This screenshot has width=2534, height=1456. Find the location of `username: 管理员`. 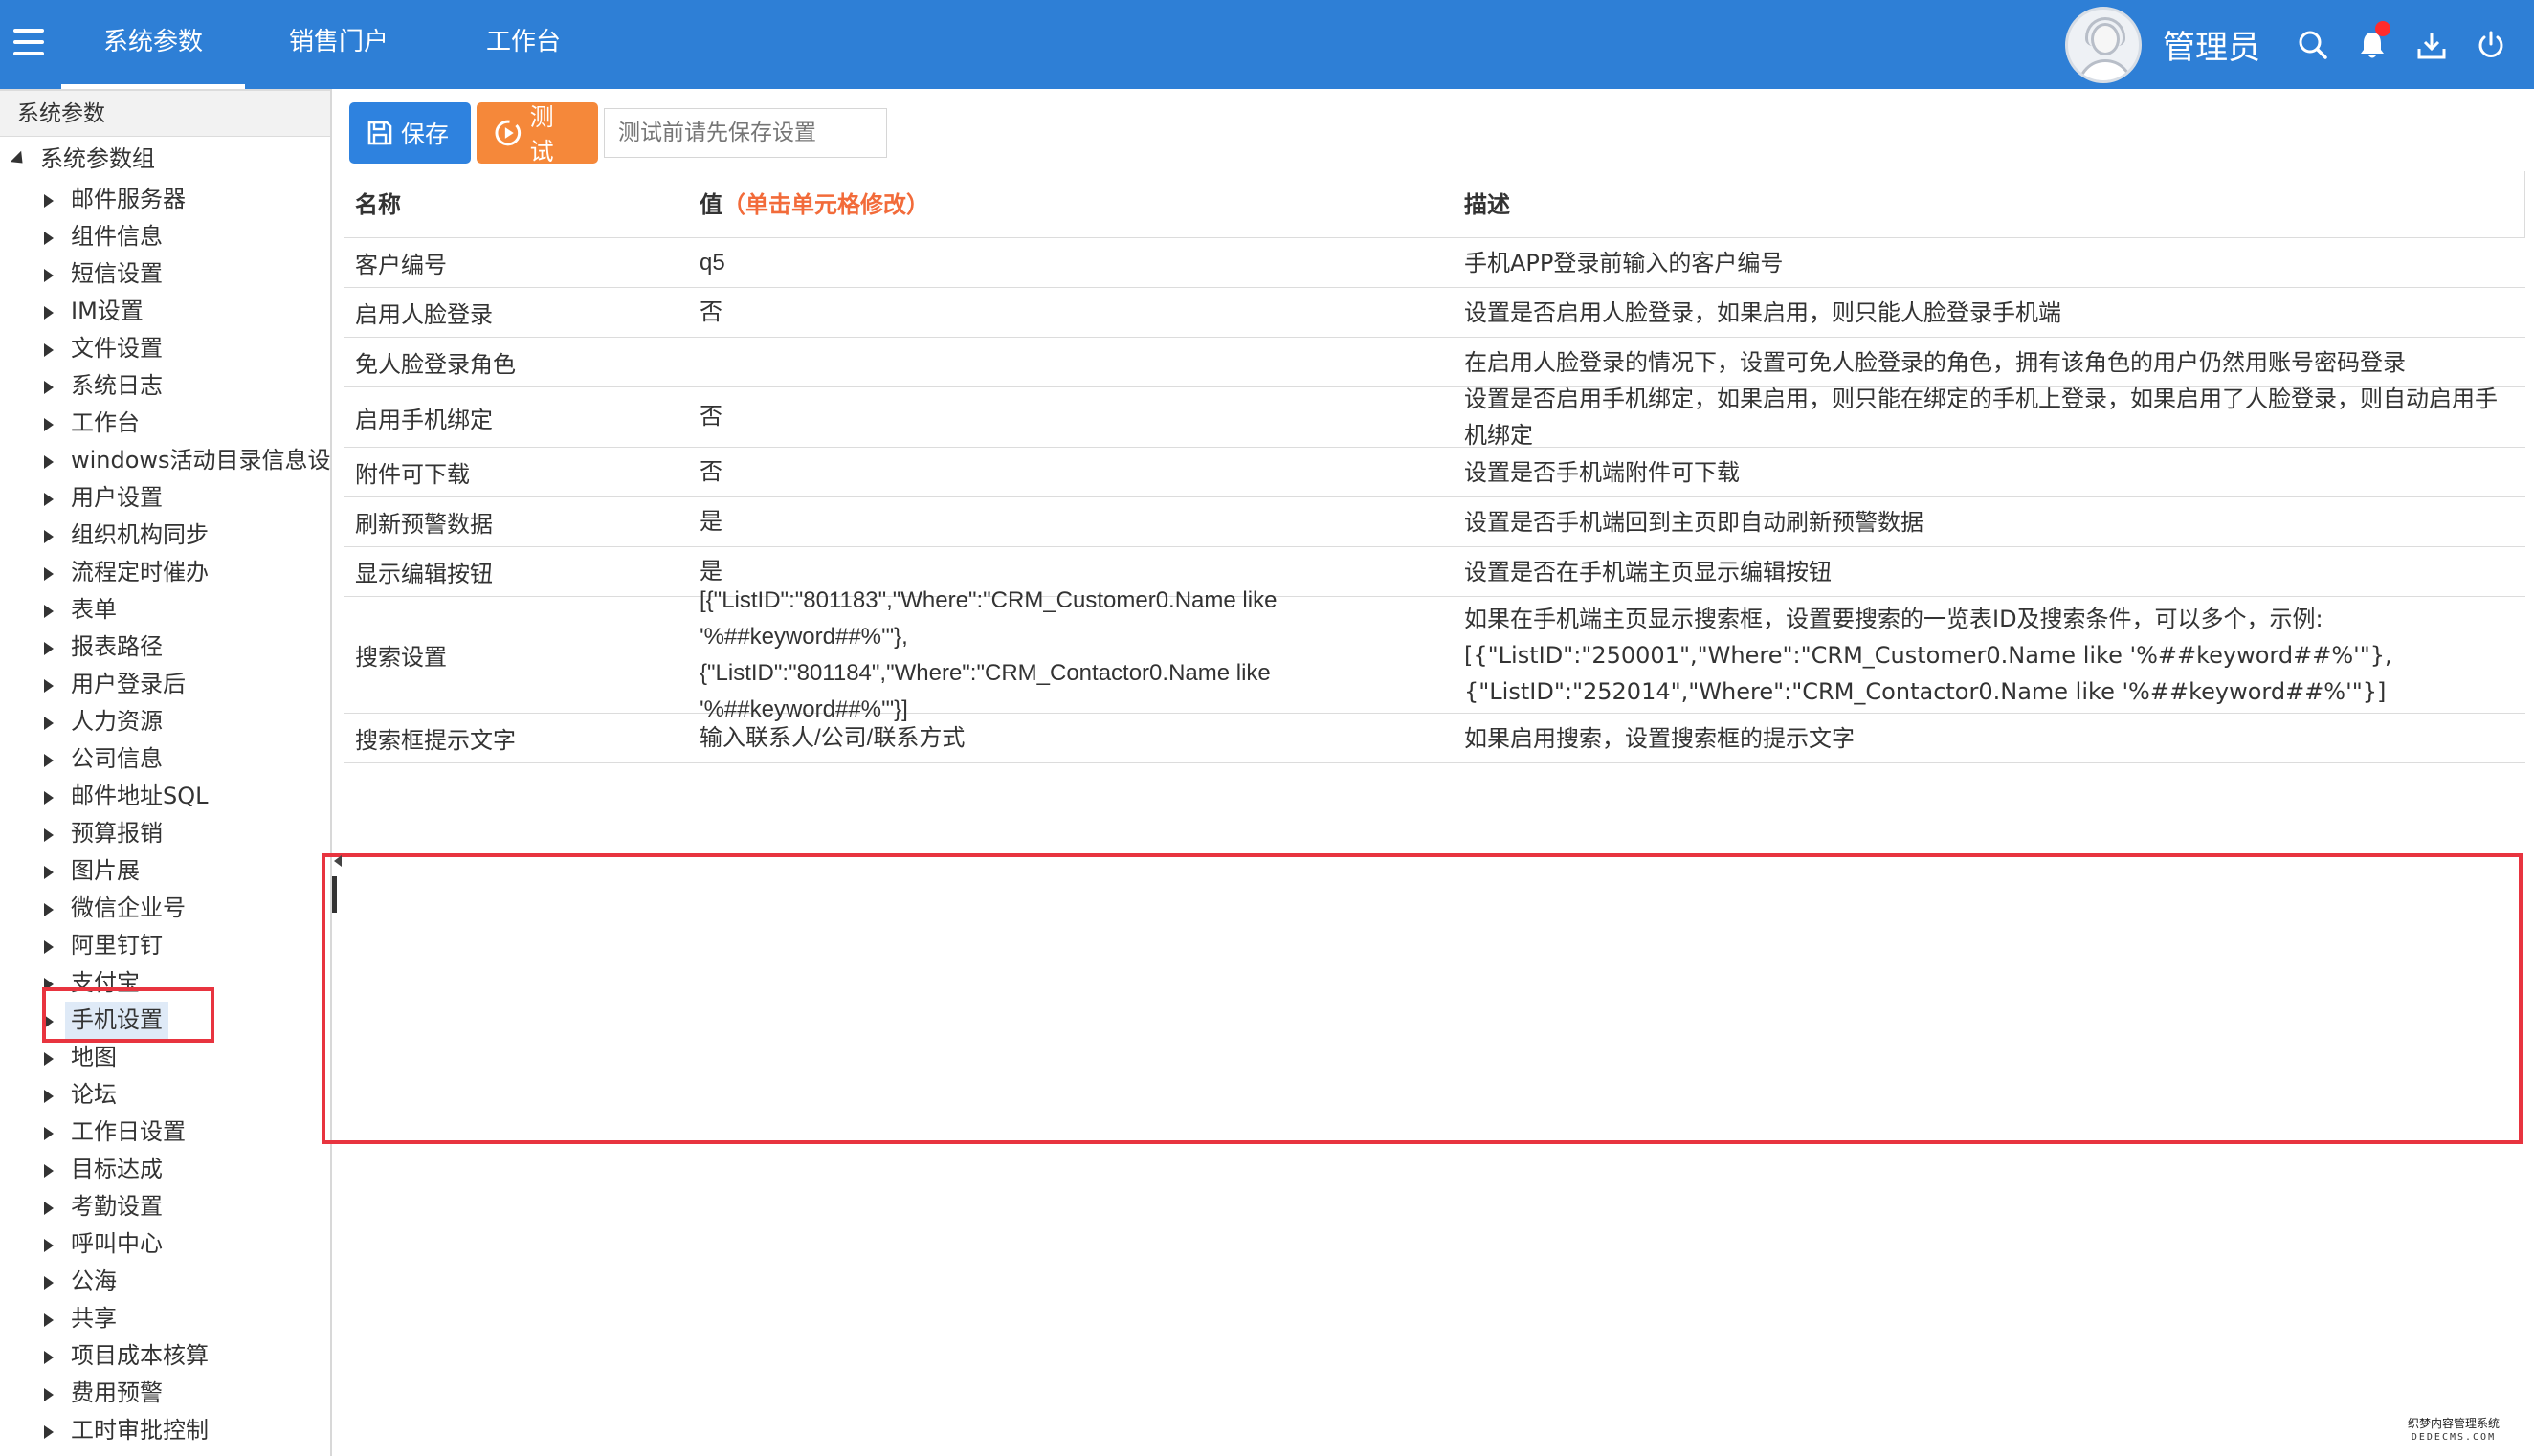

username: 管理员 is located at coordinates (2211, 45).